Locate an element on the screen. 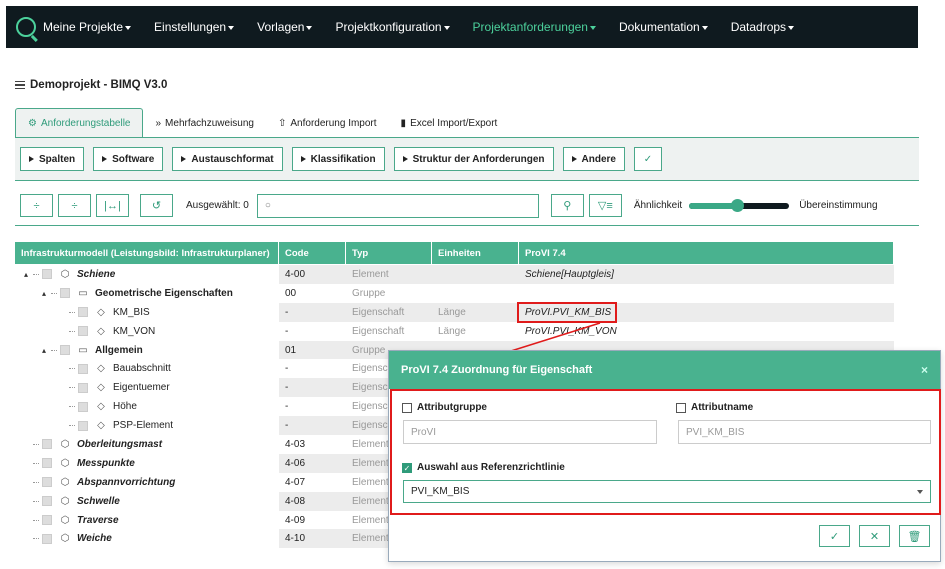 Image resolution: width=945 pixels, height=569 pixels. reset-button: ↺ is located at coordinates (156, 205).